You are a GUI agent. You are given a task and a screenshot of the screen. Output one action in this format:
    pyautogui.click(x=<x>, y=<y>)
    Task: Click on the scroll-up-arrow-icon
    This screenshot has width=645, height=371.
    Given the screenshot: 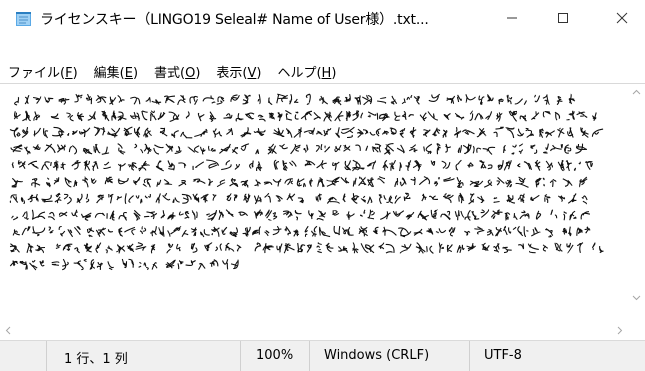 What is the action you would take?
    pyautogui.click(x=636, y=95)
    